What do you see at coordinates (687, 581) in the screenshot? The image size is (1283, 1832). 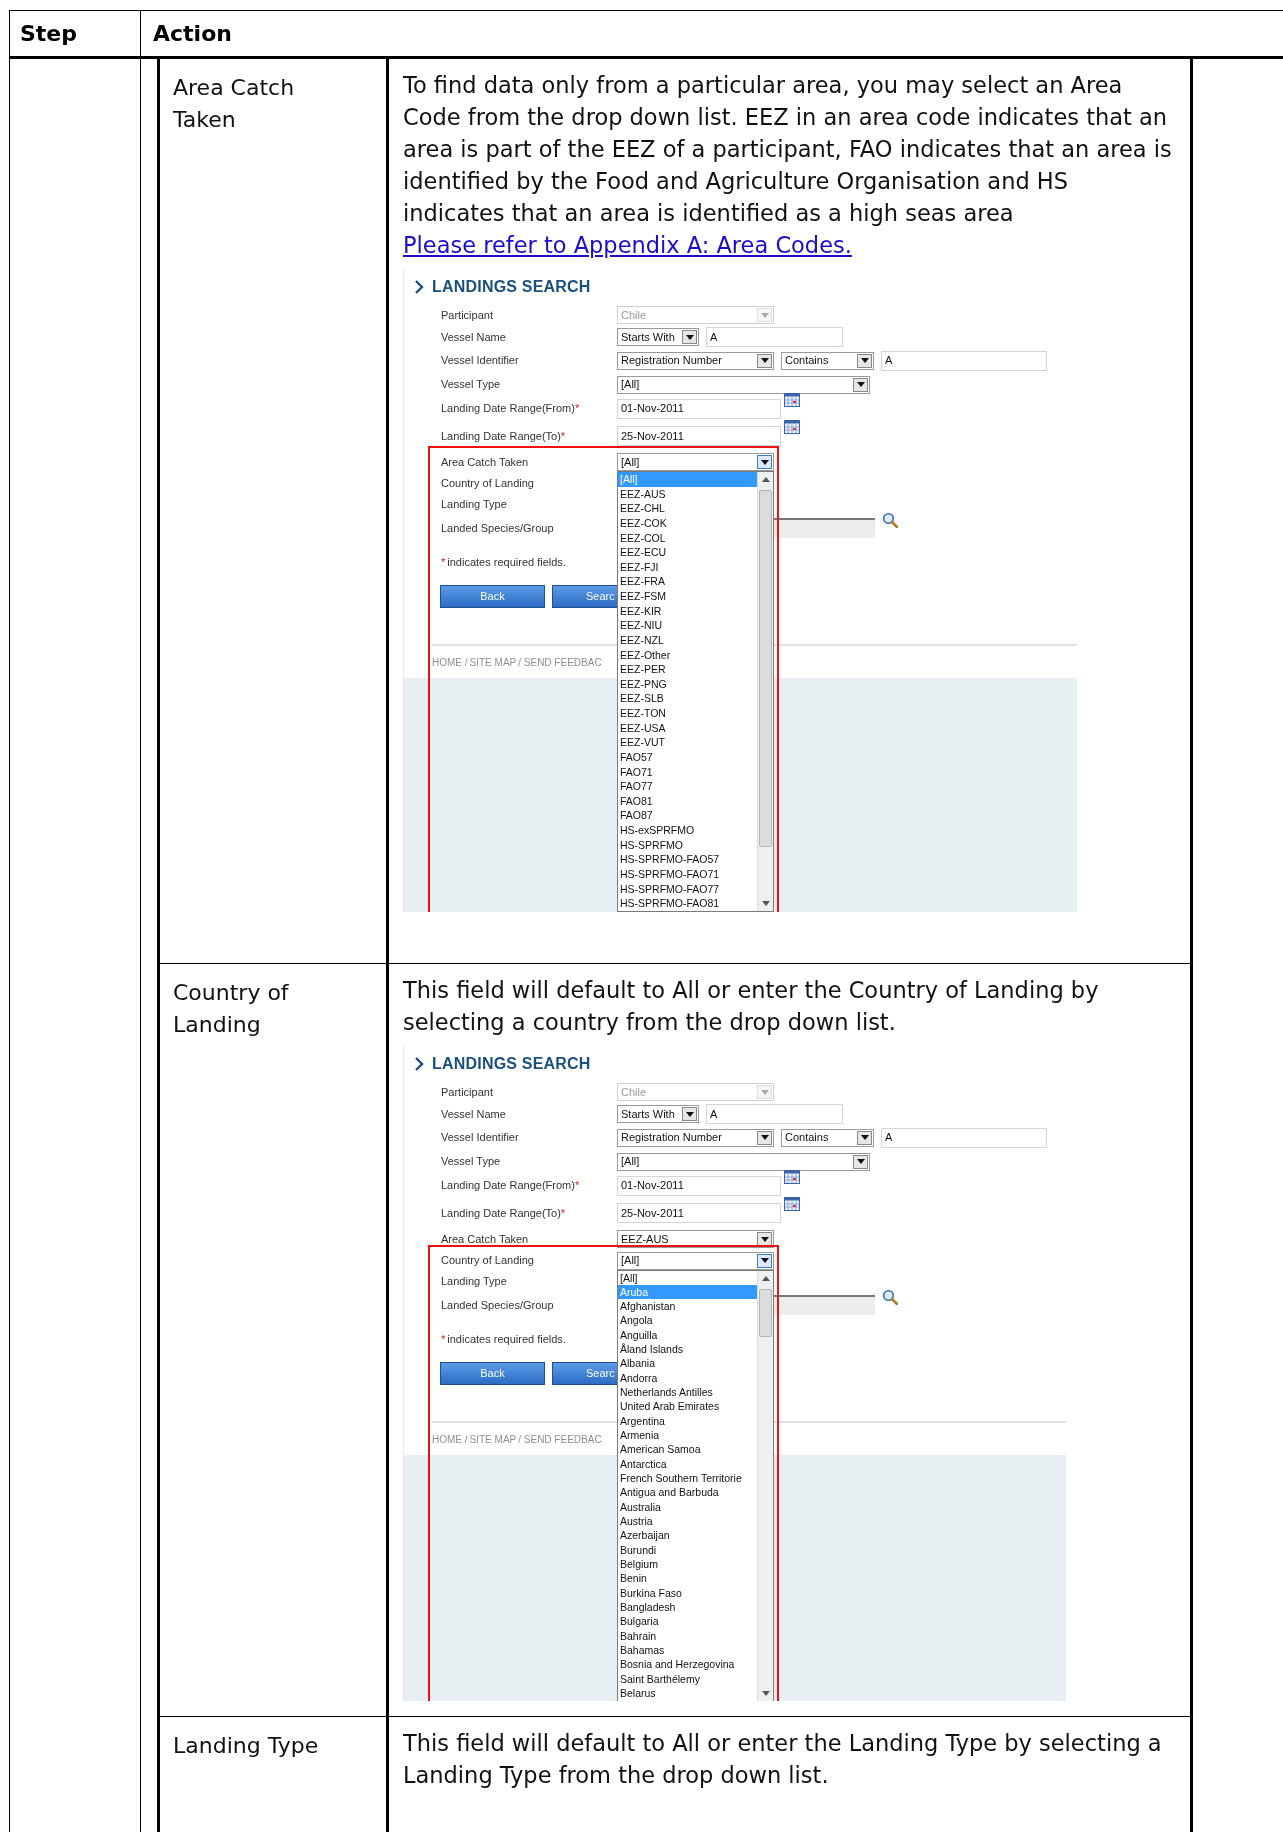 I see `list-option: EEZ-FRA` at bounding box center [687, 581].